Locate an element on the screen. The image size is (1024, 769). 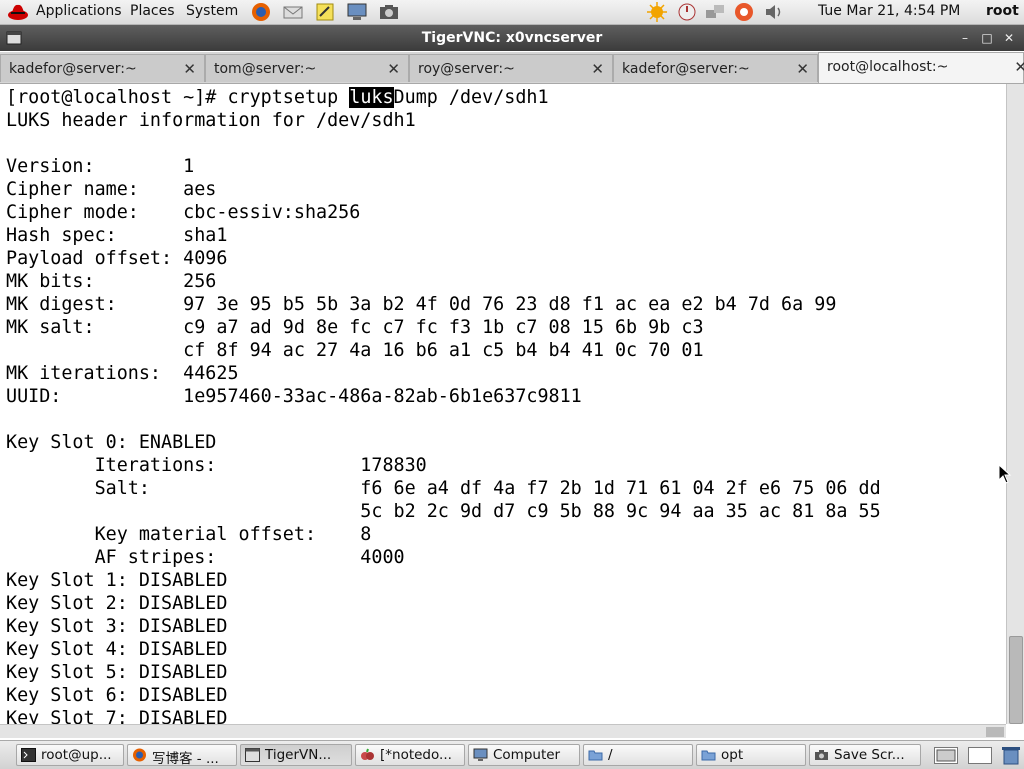
tab-roy-server: roy@server:~ ✕ is located at coordinates (511, 68).